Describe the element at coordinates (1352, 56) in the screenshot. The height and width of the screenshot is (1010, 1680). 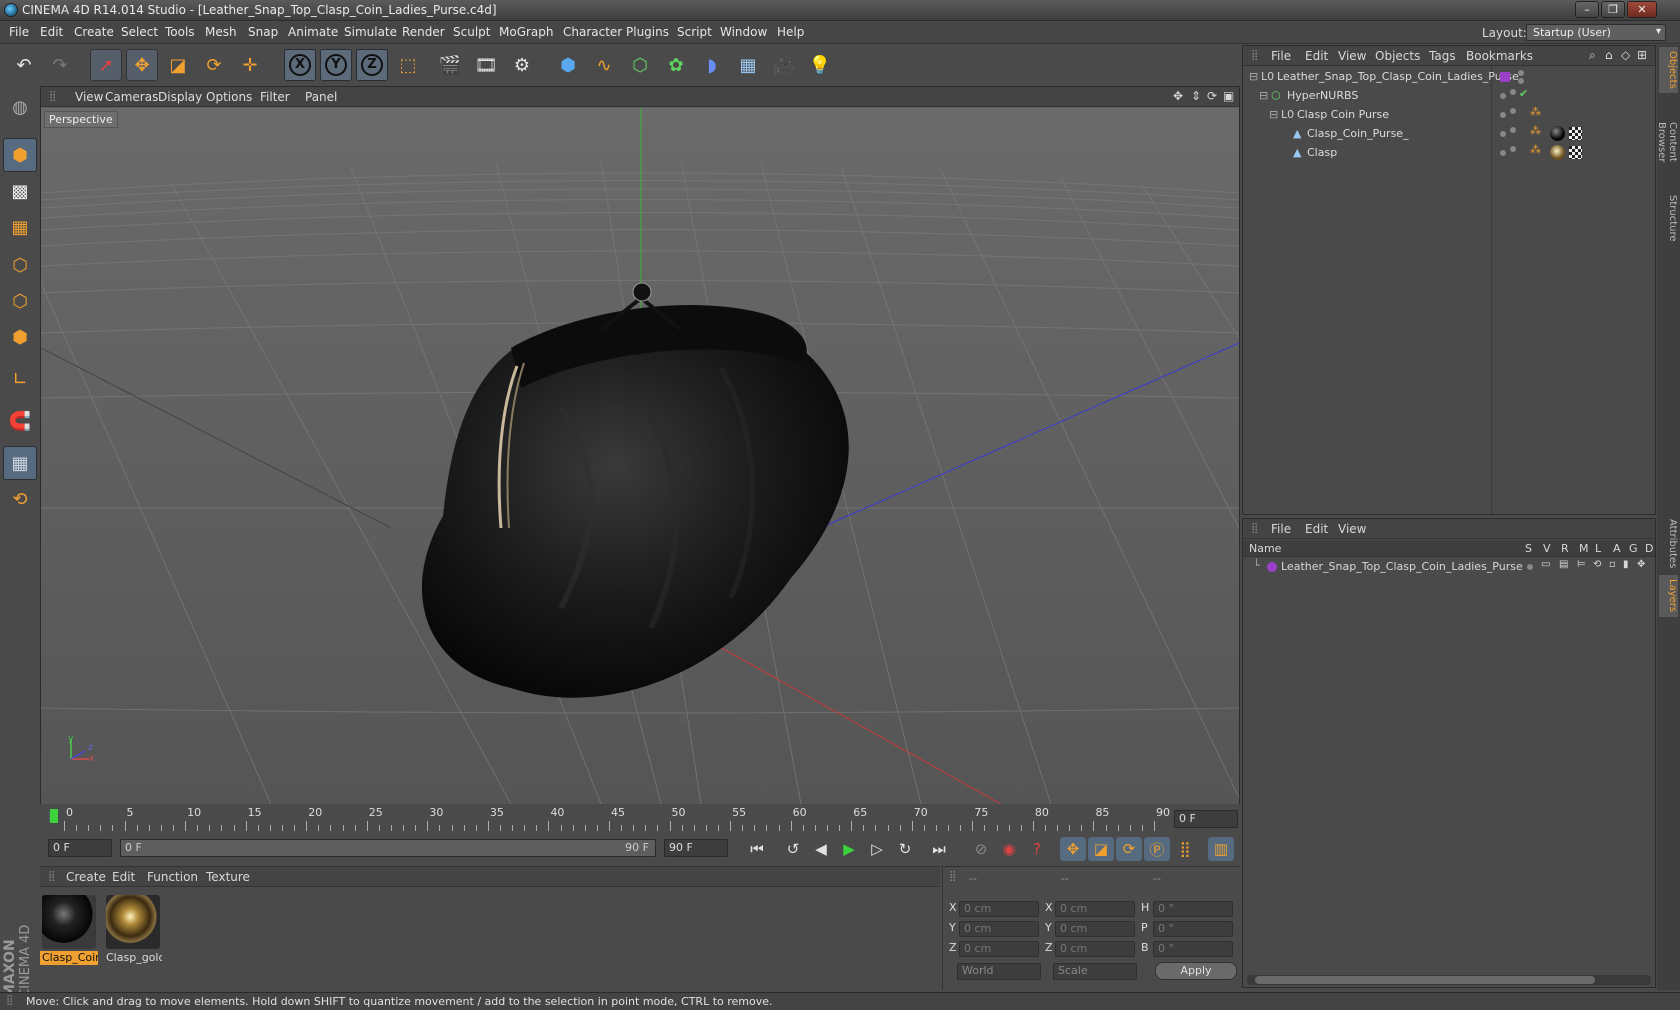
I see `object-menu-view: View` at that location.